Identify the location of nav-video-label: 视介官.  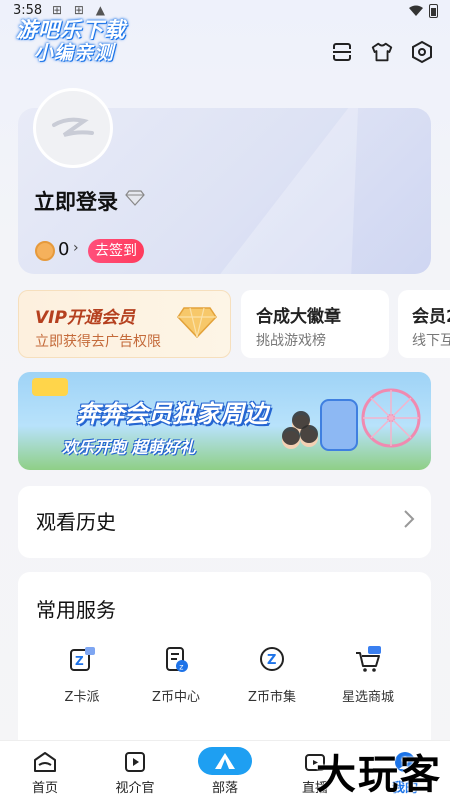
(135, 788).